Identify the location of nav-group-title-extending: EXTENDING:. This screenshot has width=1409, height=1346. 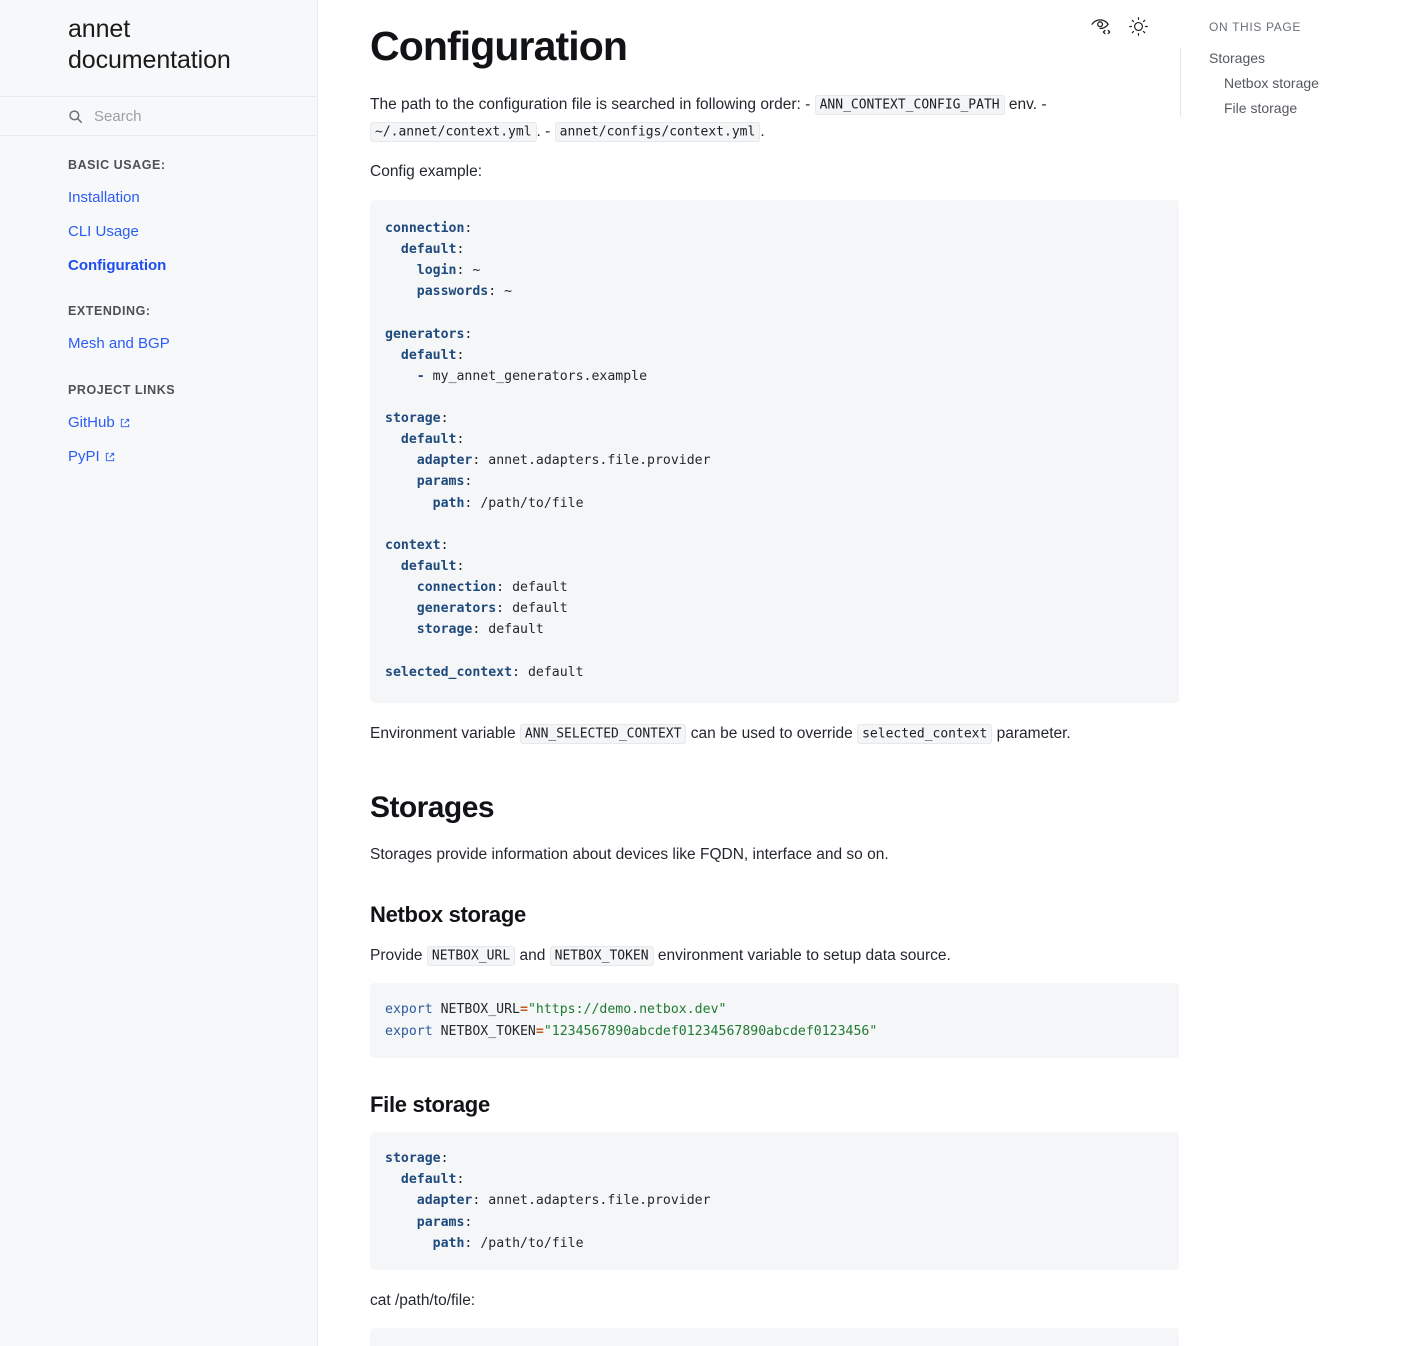
(109, 311).